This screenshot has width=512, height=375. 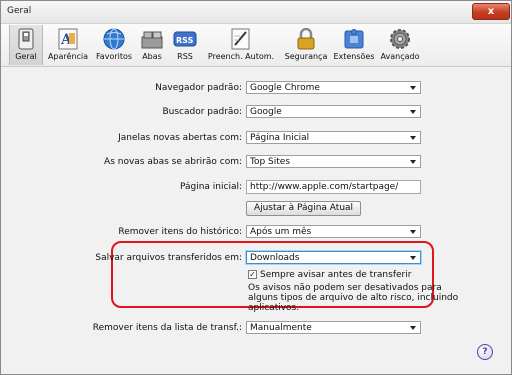 I want to click on tab-security: Segurança, so click(x=306, y=45).